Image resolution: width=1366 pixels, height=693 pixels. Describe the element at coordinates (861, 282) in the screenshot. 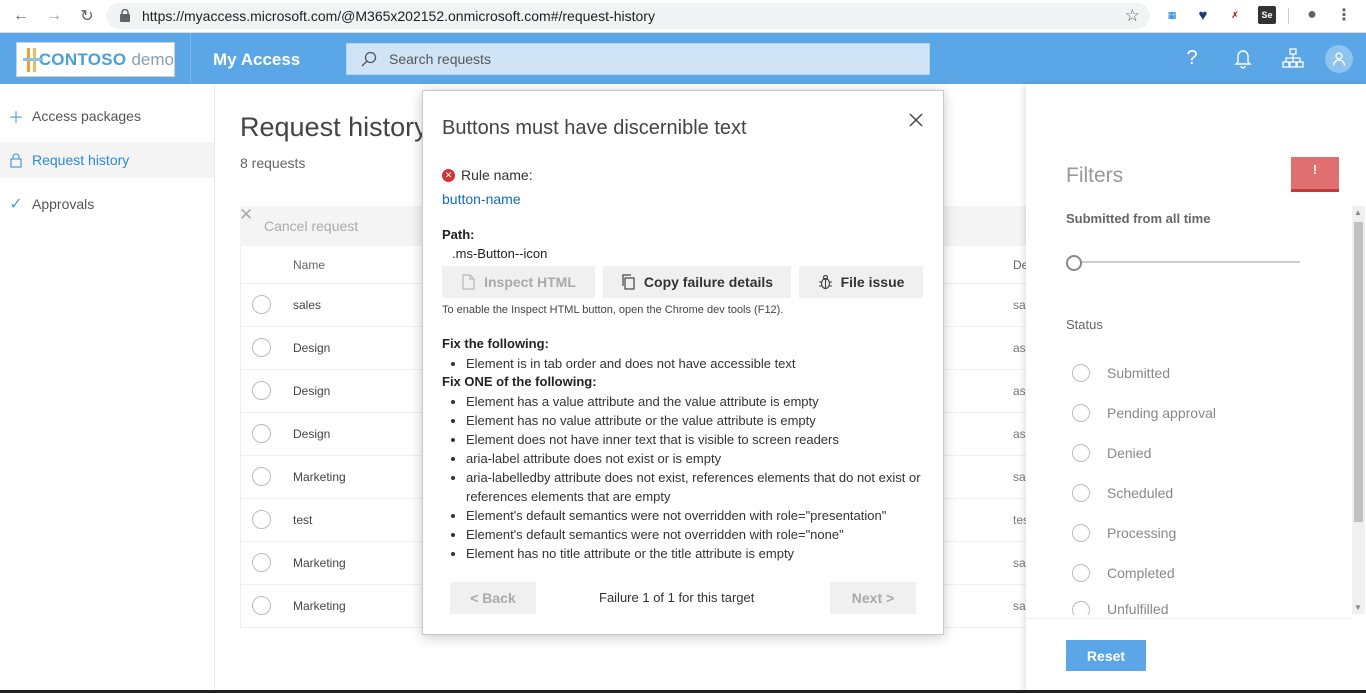

I see `file-issue-button: File issue` at that location.